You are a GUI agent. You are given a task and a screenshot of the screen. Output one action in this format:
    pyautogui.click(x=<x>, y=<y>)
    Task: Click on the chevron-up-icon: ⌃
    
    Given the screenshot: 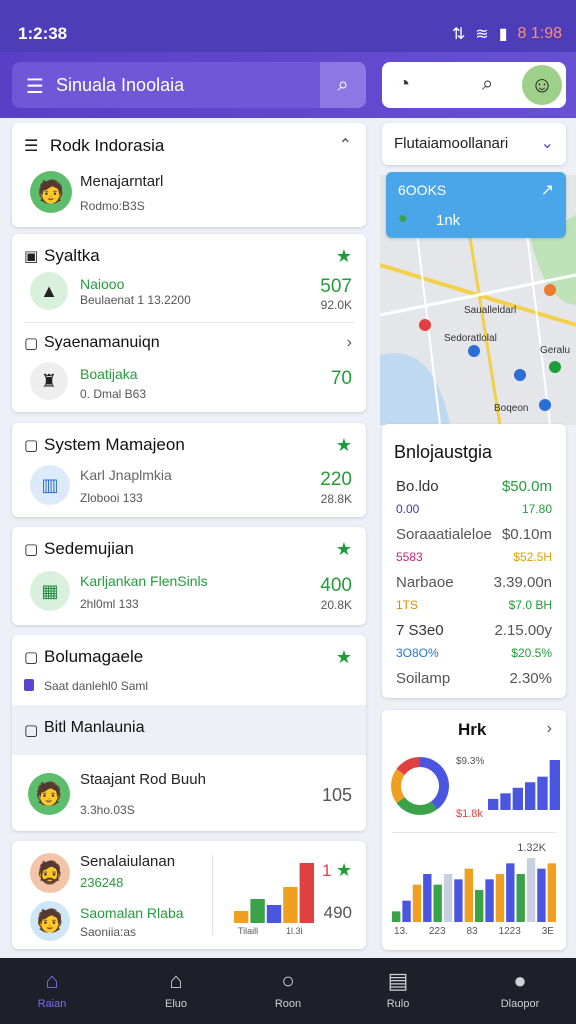 What is the action you would take?
    pyautogui.click(x=345, y=145)
    